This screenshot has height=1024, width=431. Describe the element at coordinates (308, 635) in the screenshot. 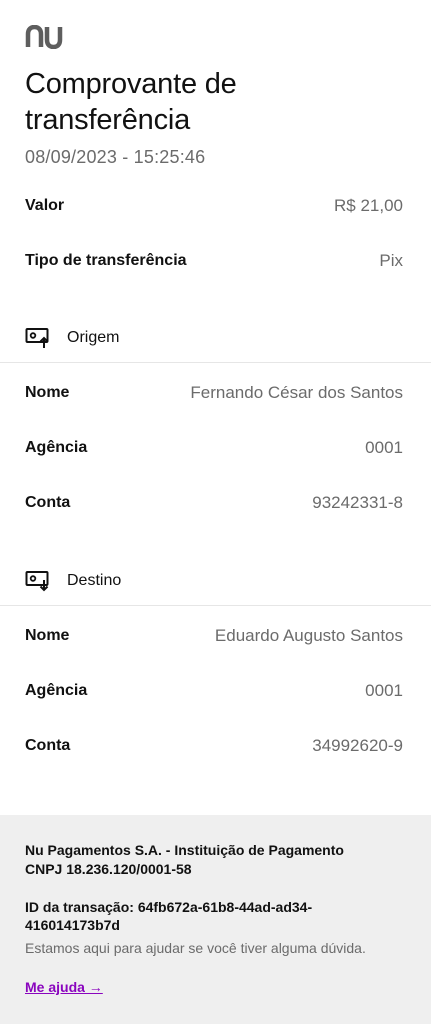

I see `row-value: Eduardo Augusto Santos` at that location.